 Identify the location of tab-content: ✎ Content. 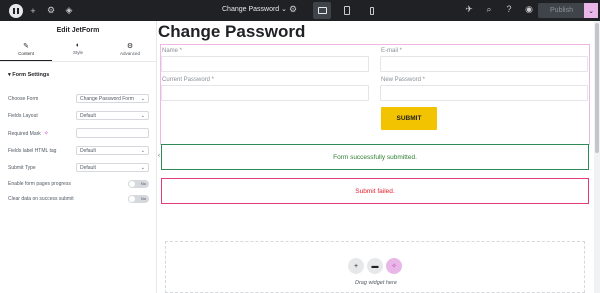
(26, 51).